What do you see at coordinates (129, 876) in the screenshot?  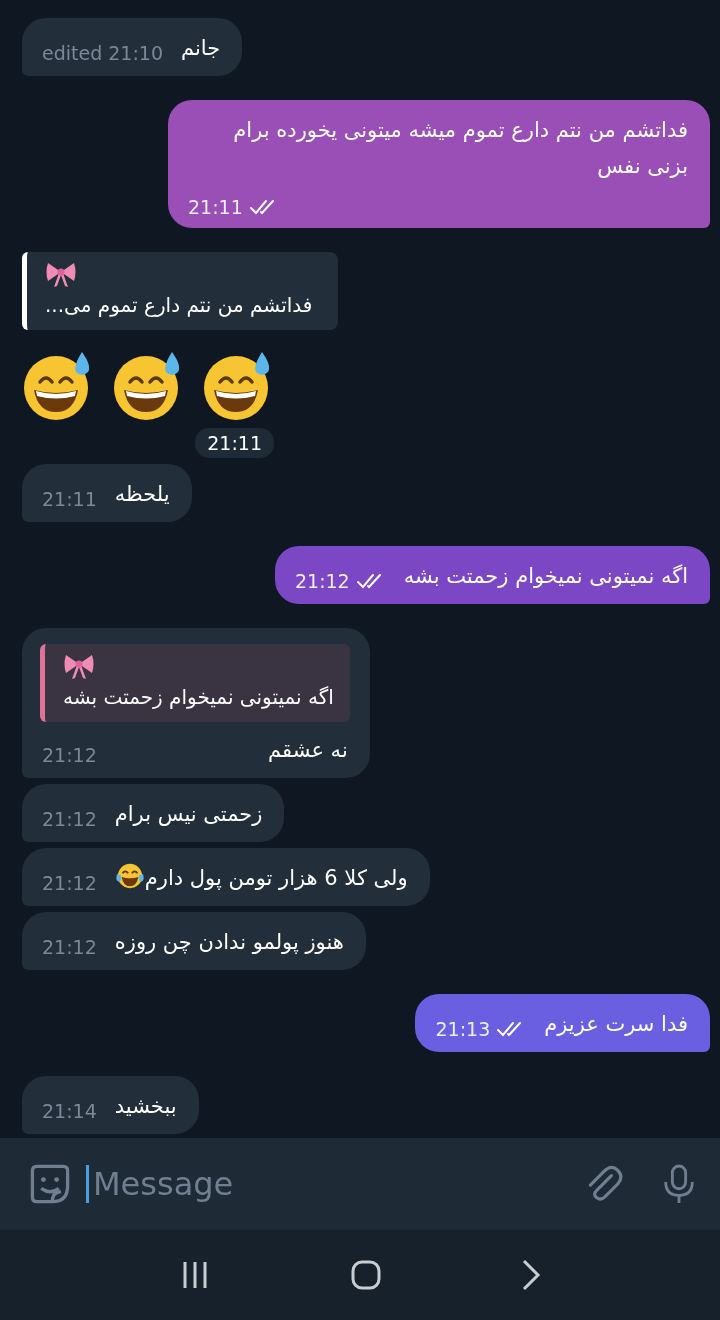 I see `laughing-tears-emoji-icon` at bounding box center [129, 876].